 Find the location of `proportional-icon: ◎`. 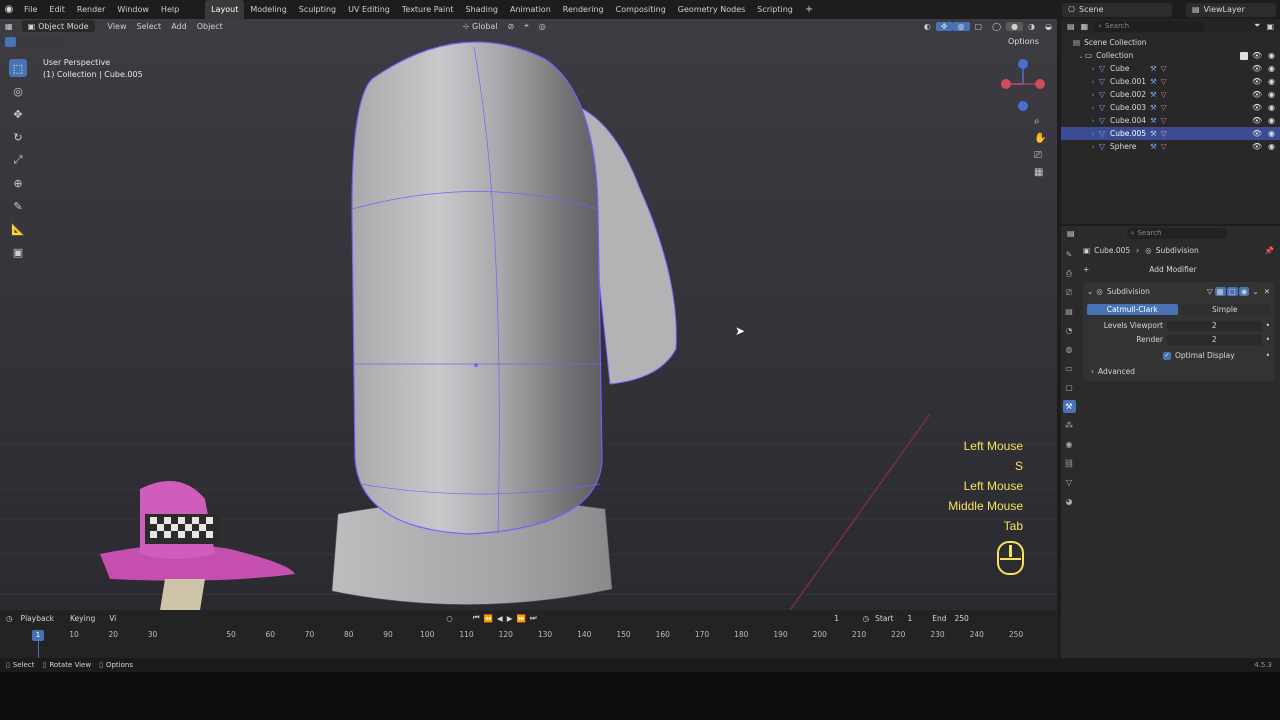

proportional-icon: ◎ is located at coordinates (542, 26).